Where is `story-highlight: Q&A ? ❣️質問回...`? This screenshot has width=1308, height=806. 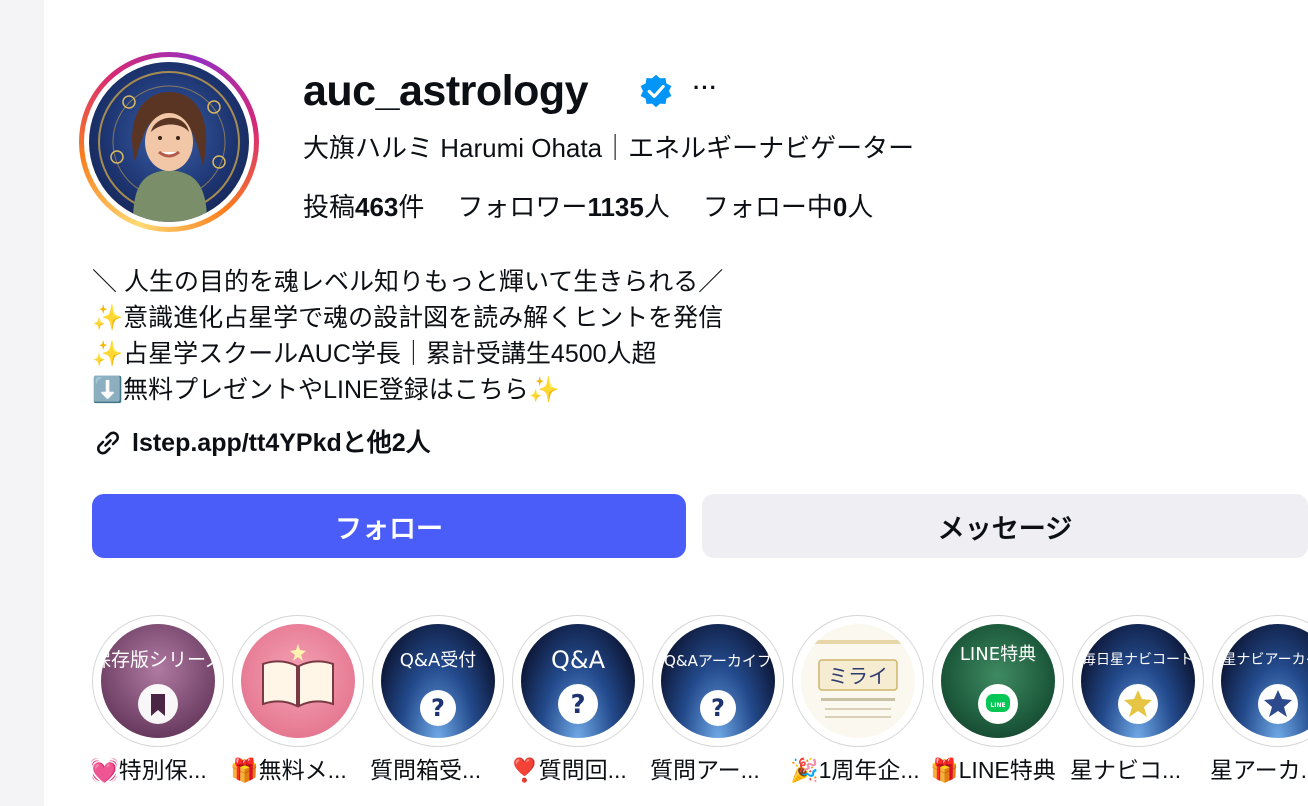
story-highlight: Q&A ? ❣️質問回... is located at coordinates (578, 699).